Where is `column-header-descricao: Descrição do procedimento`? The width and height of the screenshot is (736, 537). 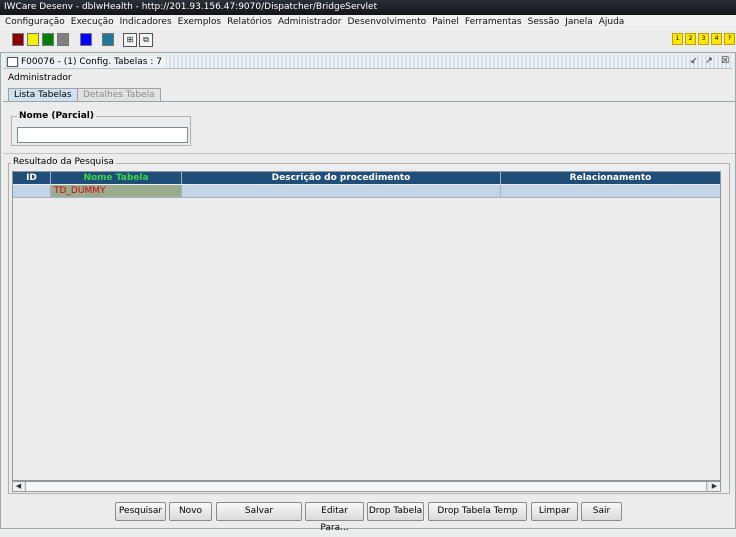
column-header-descricao: Descrição do procedimento is located at coordinates (341, 178).